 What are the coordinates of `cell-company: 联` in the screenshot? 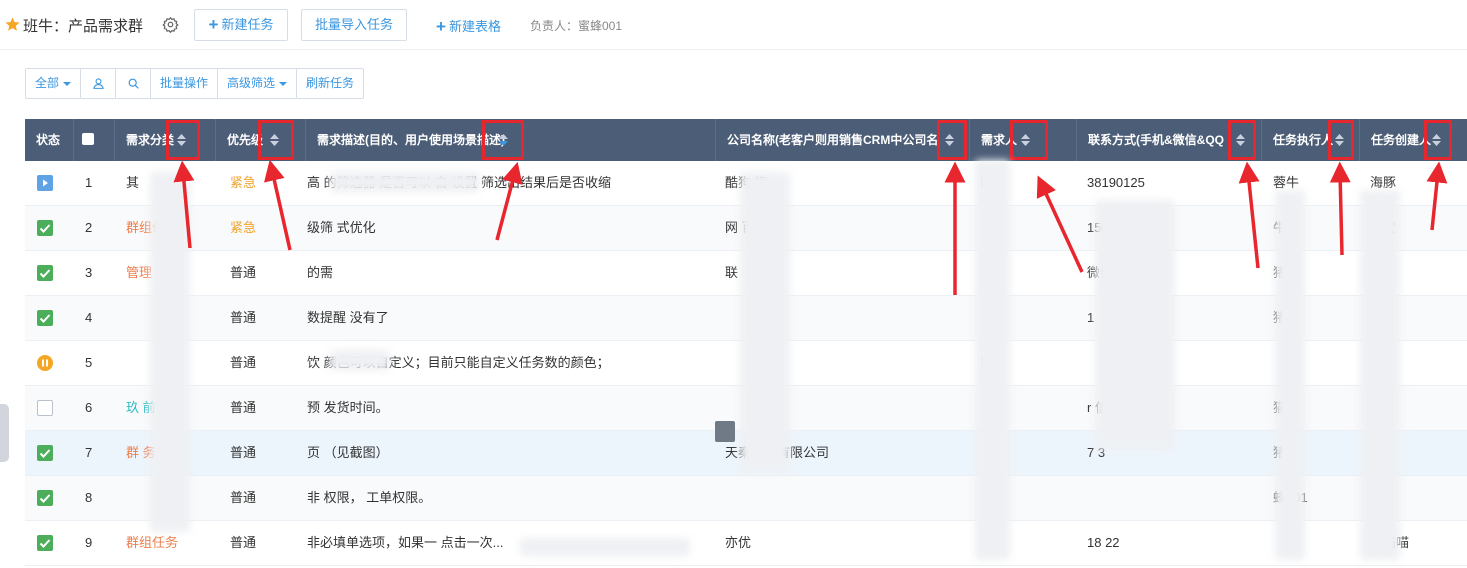 It's located at (732, 272).